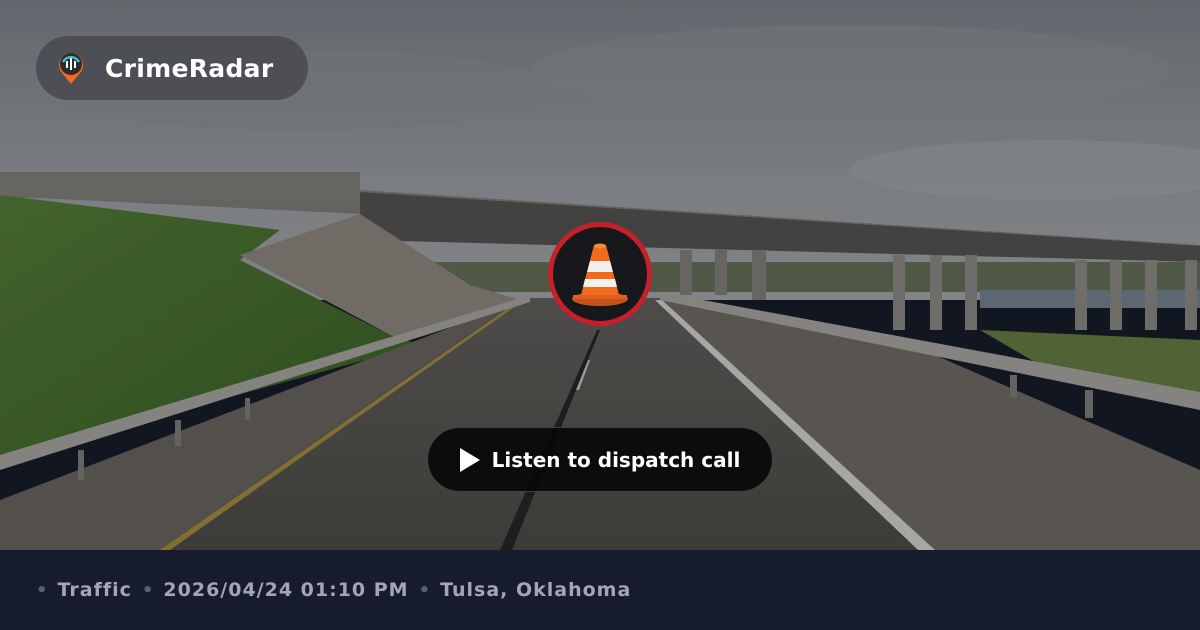 The image size is (1200, 630). What do you see at coordinates (286, 590) in the screenshot?
I see `datetime-label: 2026/04/24 01:10 PM` at bounding box center [286, 590].